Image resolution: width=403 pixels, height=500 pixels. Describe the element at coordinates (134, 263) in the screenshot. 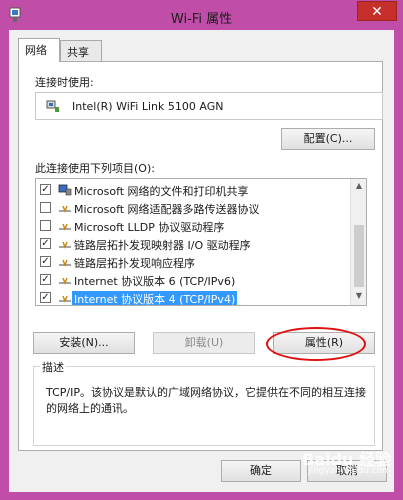

I see `item-label: 链路层拓扑发现响应程序` at that location.